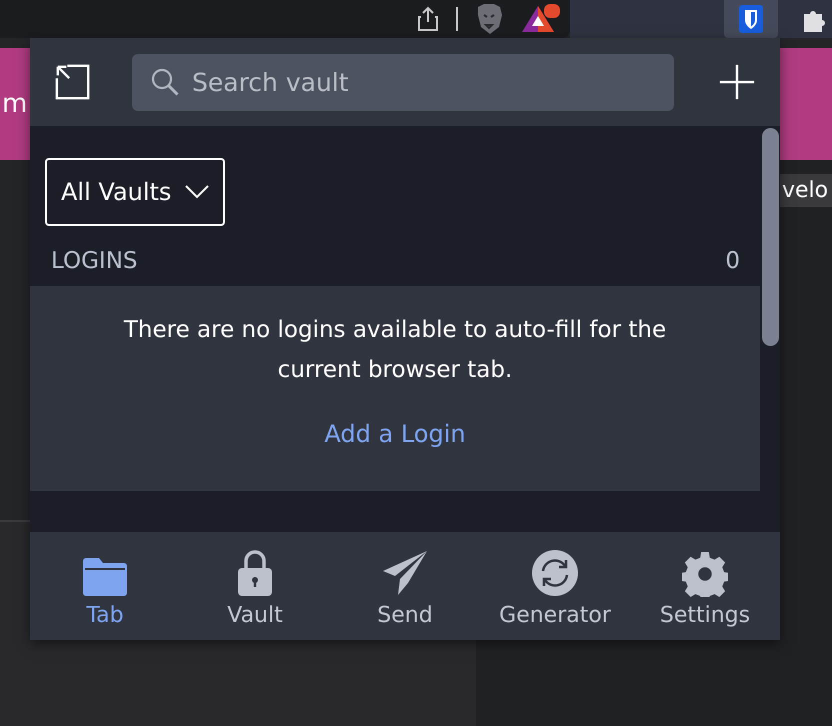  Describe the element at coordinates (165, 82) in the screenshot. I see `search-icon` at that location.